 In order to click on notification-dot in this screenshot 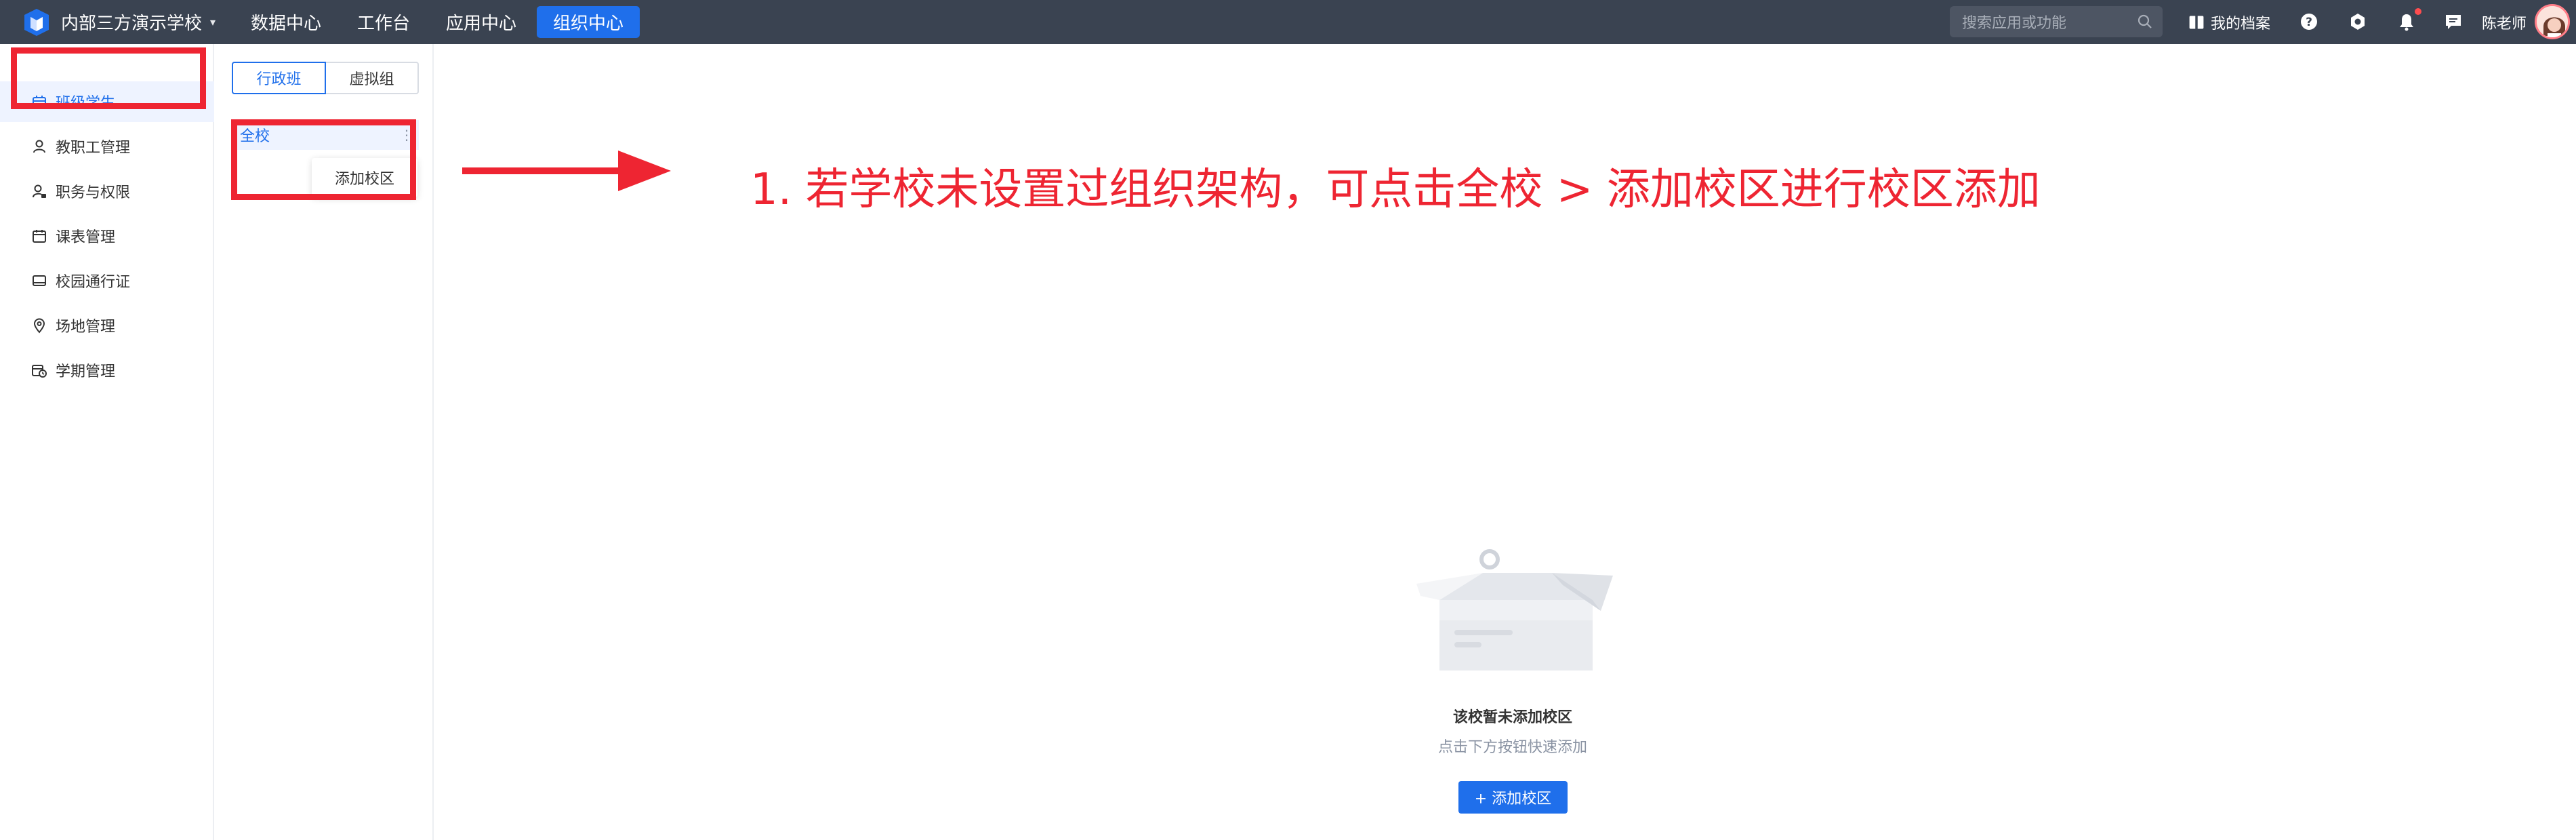, I will do `click(2418, 12)`.